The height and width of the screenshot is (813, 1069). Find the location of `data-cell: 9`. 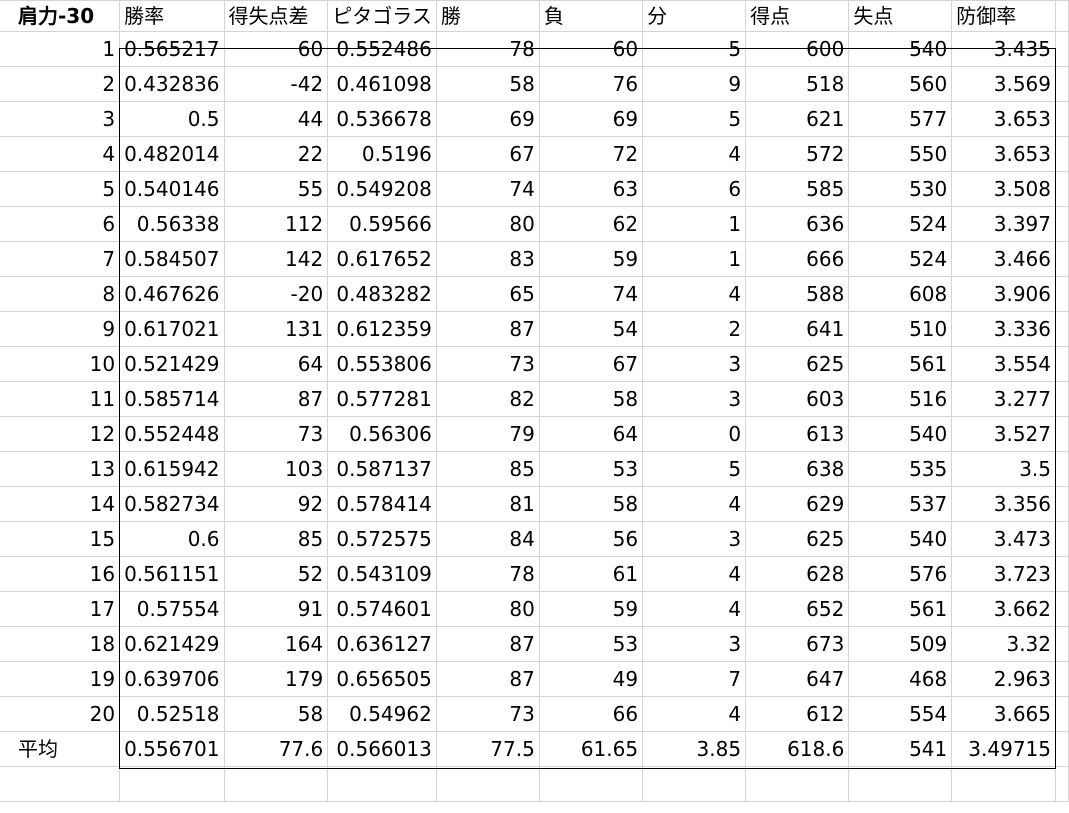

data-cell: 9 is located at coordinates (694, 84).